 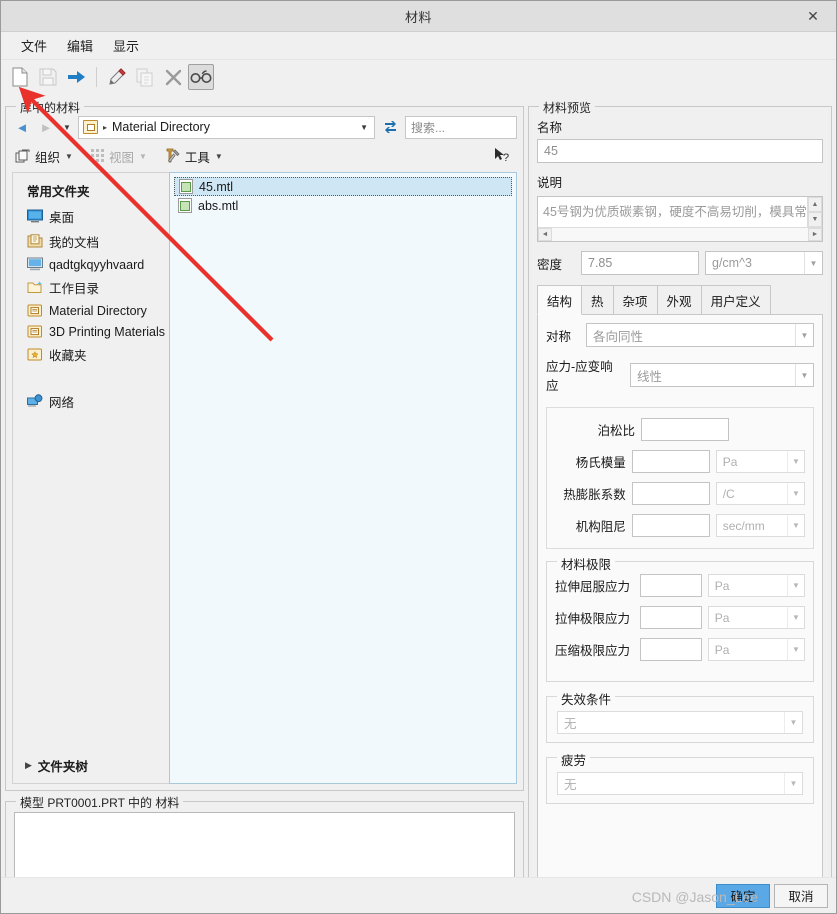 What do you see at coordinates (365, 127) in the screenshot?
I see `address-chevron-down-icon: ▼` at bounding box center [365, 127].